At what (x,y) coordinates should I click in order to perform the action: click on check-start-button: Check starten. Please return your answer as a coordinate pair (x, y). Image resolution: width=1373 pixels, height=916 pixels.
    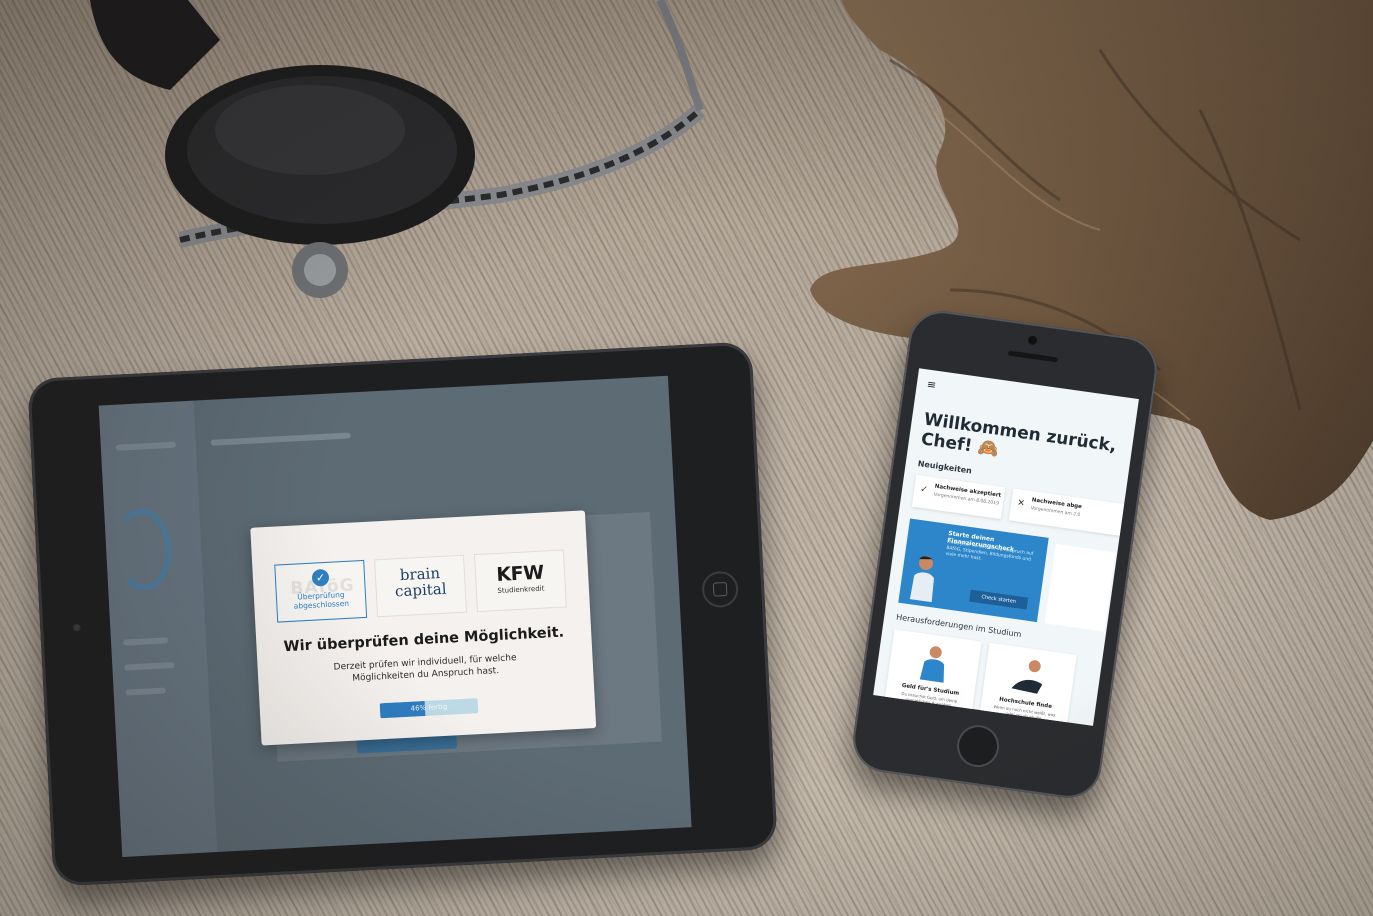
    Looking at the image, I should click on (999, 599).